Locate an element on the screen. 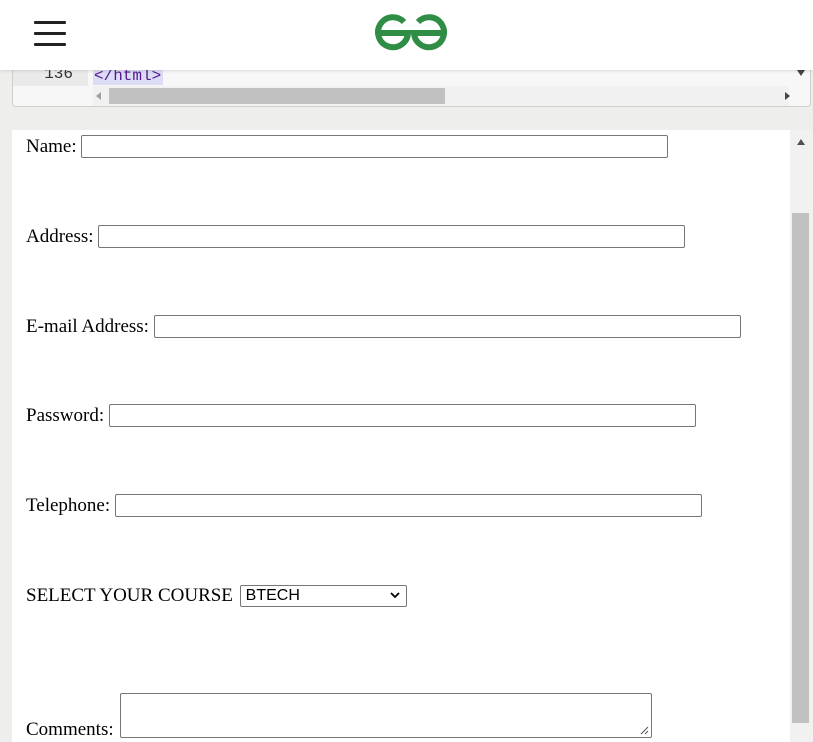 The image size is (813, 742). address-row: Address: is located at coordinates (356, 237).